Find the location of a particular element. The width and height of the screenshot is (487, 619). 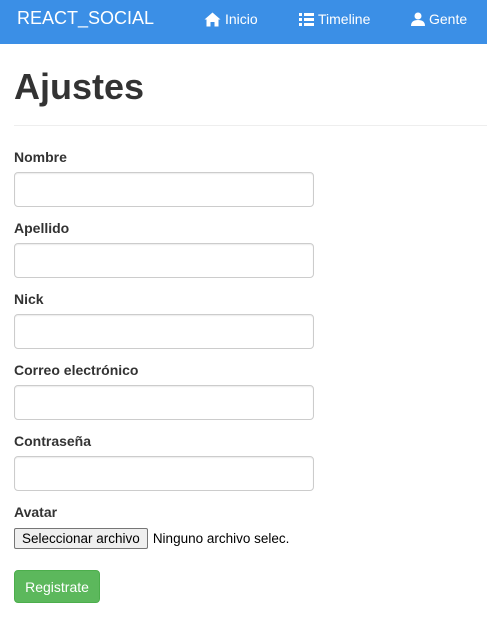

nav-item-gente: Gente is located at coordinates (439, 19).